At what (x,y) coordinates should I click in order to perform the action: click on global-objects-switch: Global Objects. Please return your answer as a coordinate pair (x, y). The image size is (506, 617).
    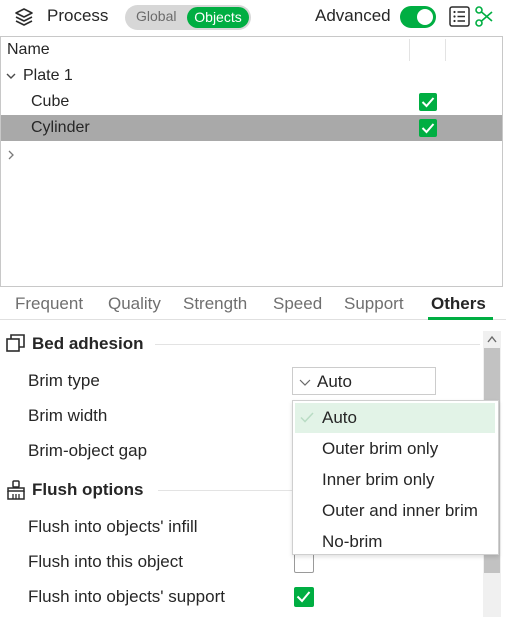
    Looking at the image, I should click on (188, 17).